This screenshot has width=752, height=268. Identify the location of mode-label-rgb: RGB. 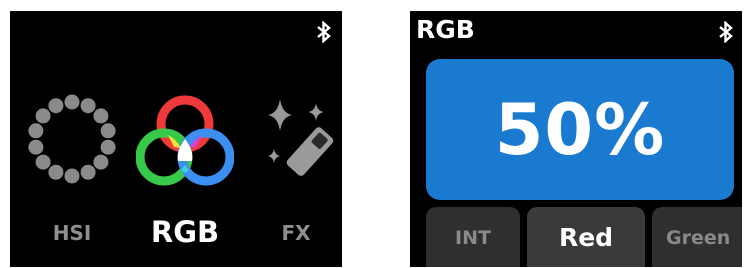
(185, 232).